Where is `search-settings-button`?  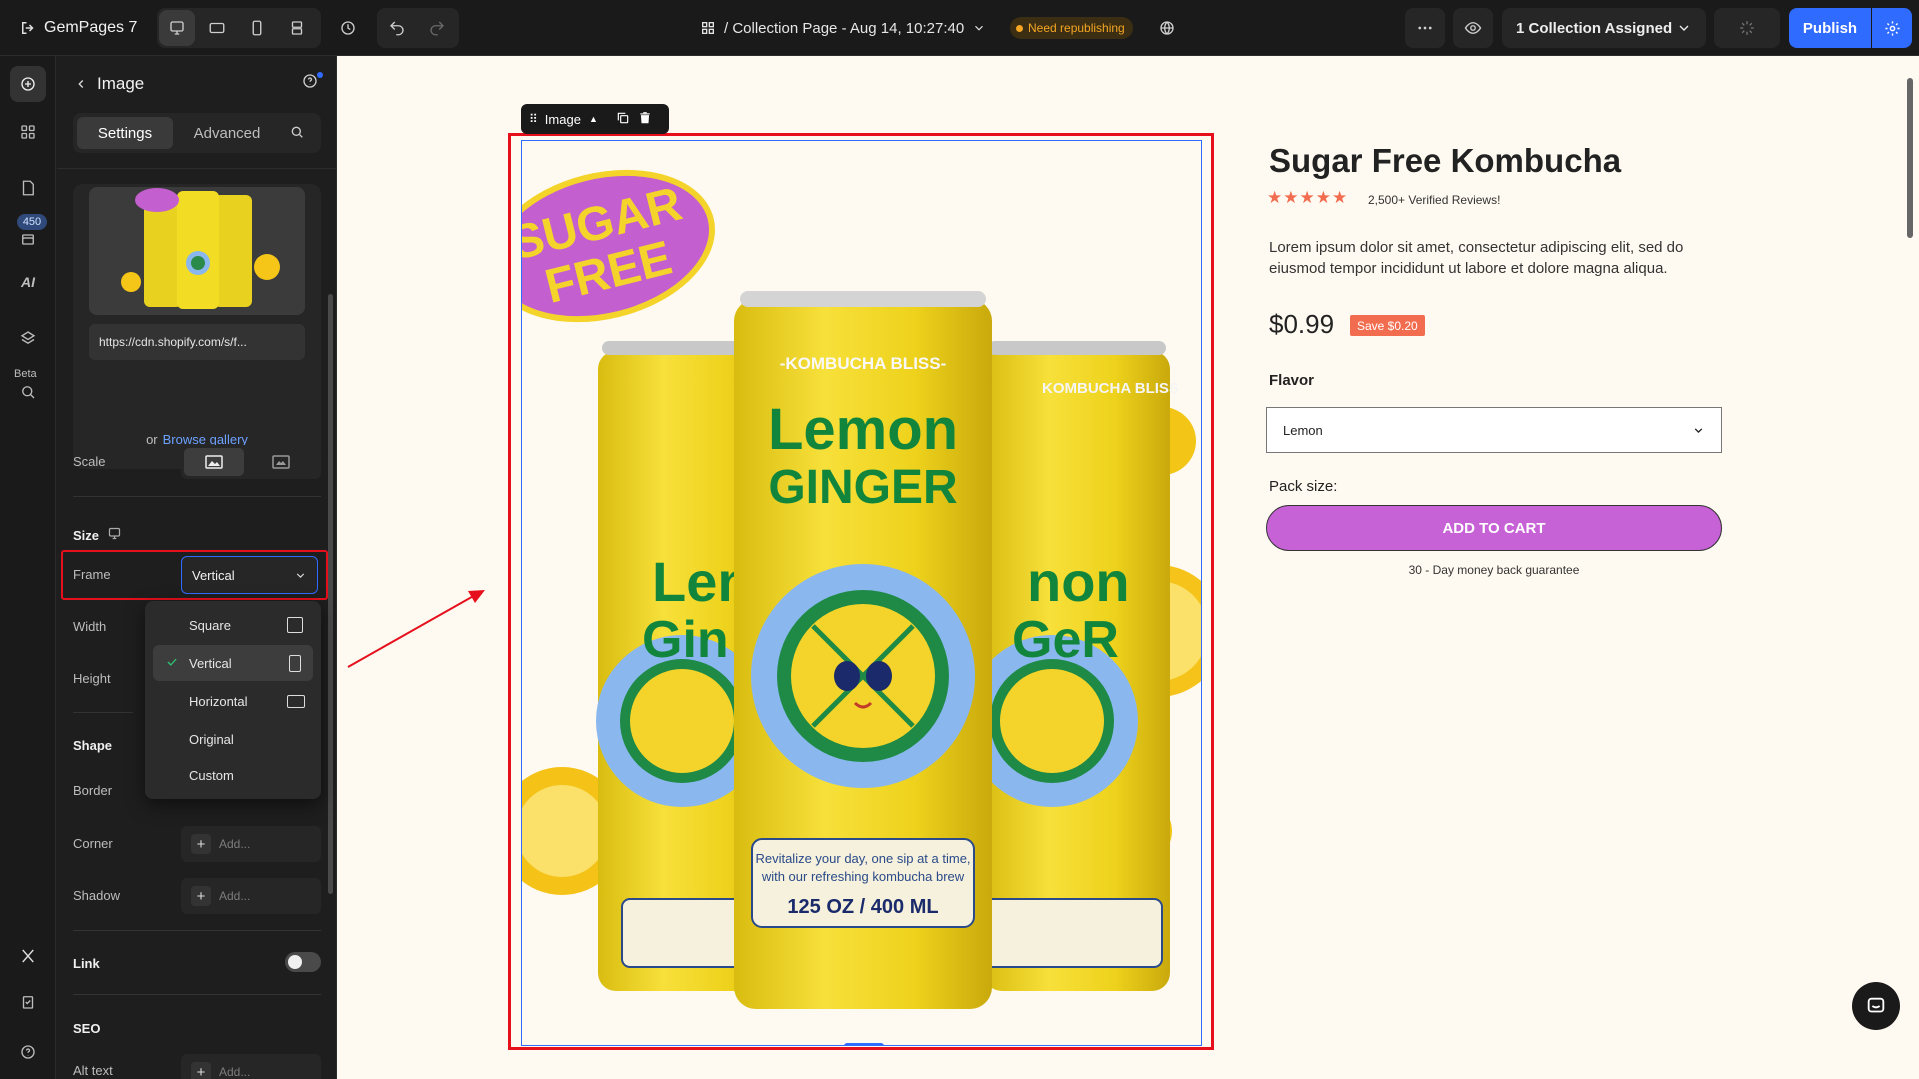
search-settings-button is located at coordinates (298, 133).